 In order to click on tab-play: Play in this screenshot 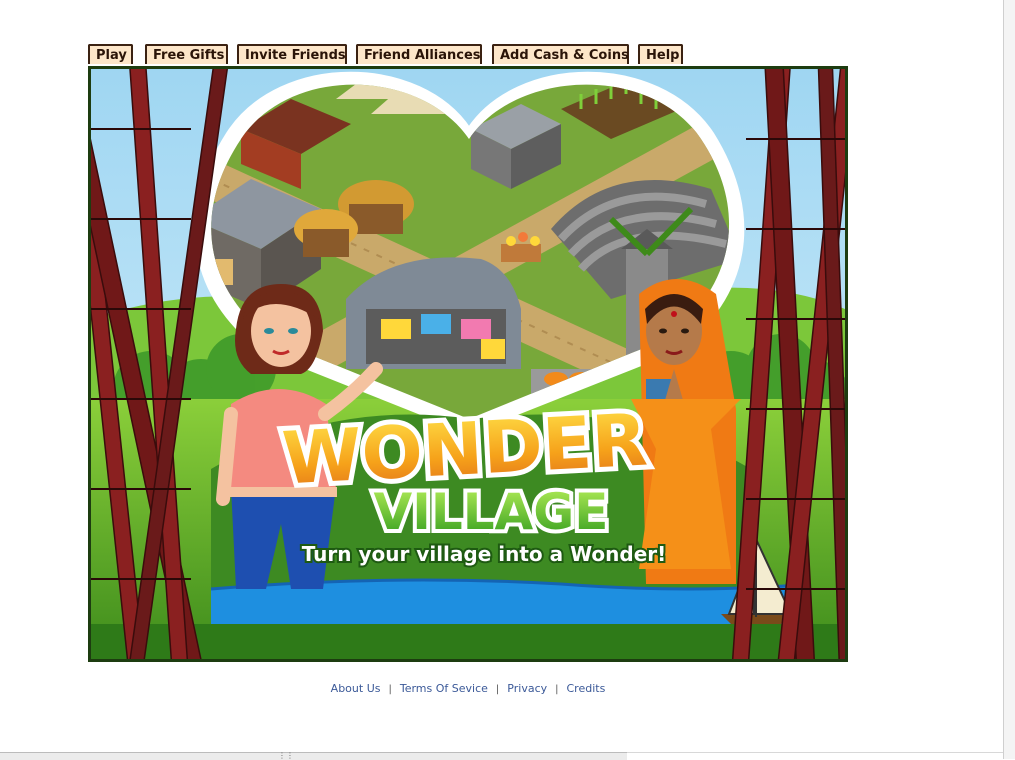, I will do `click(110, 54)`.